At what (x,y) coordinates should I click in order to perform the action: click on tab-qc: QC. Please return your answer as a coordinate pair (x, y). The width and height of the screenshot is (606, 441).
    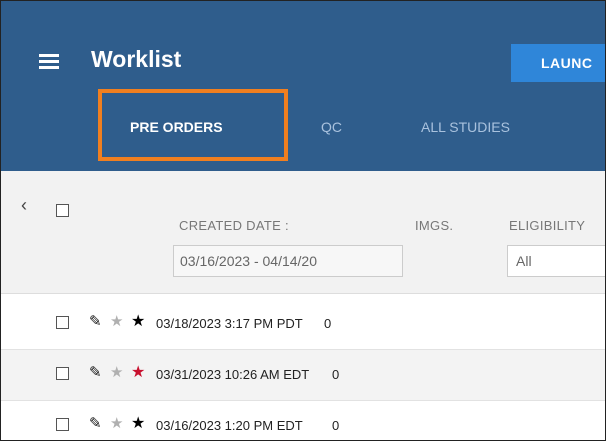
    Looking at the image, I should click on (331, 127).